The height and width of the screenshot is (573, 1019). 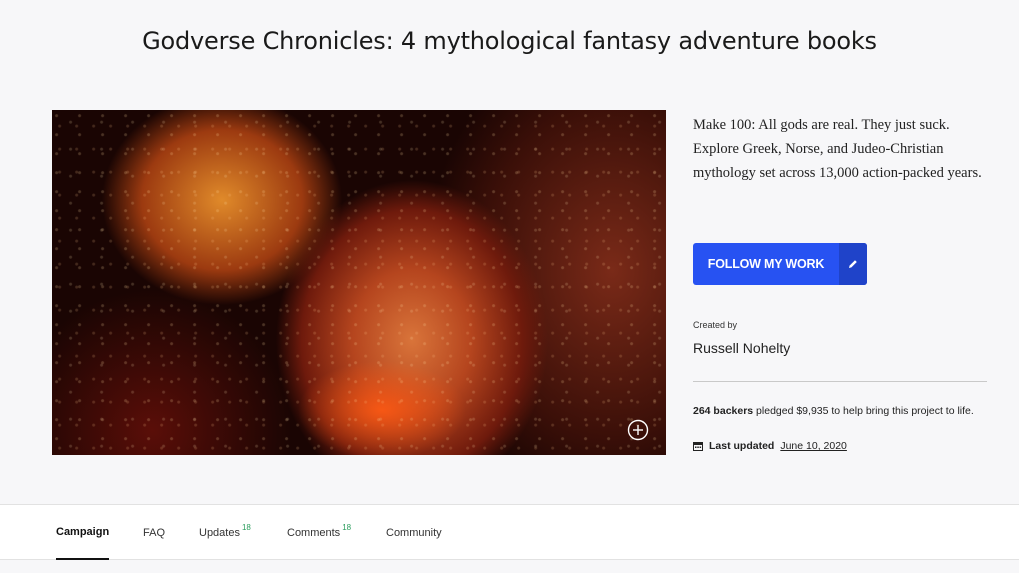 I want to click on tab-label: Community, so click(x=414, y=532).